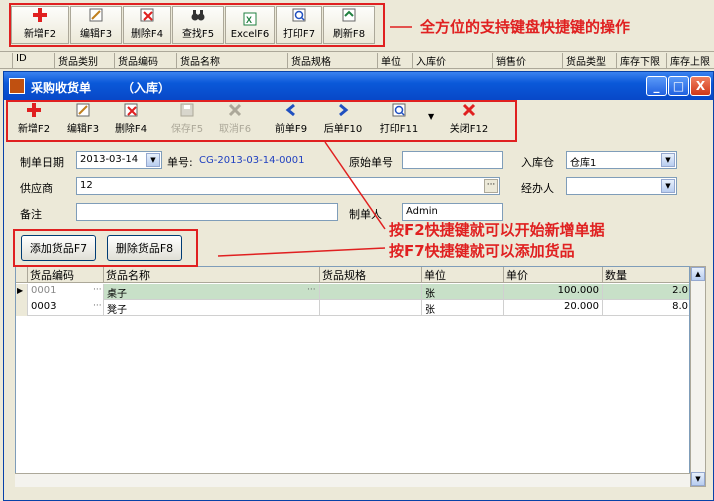 The image size is (714, 501). Describe the element at coordinates (252, 160) in the screenshot. I see `bill-no-value: CG-2013-03-14-0001` at that location.